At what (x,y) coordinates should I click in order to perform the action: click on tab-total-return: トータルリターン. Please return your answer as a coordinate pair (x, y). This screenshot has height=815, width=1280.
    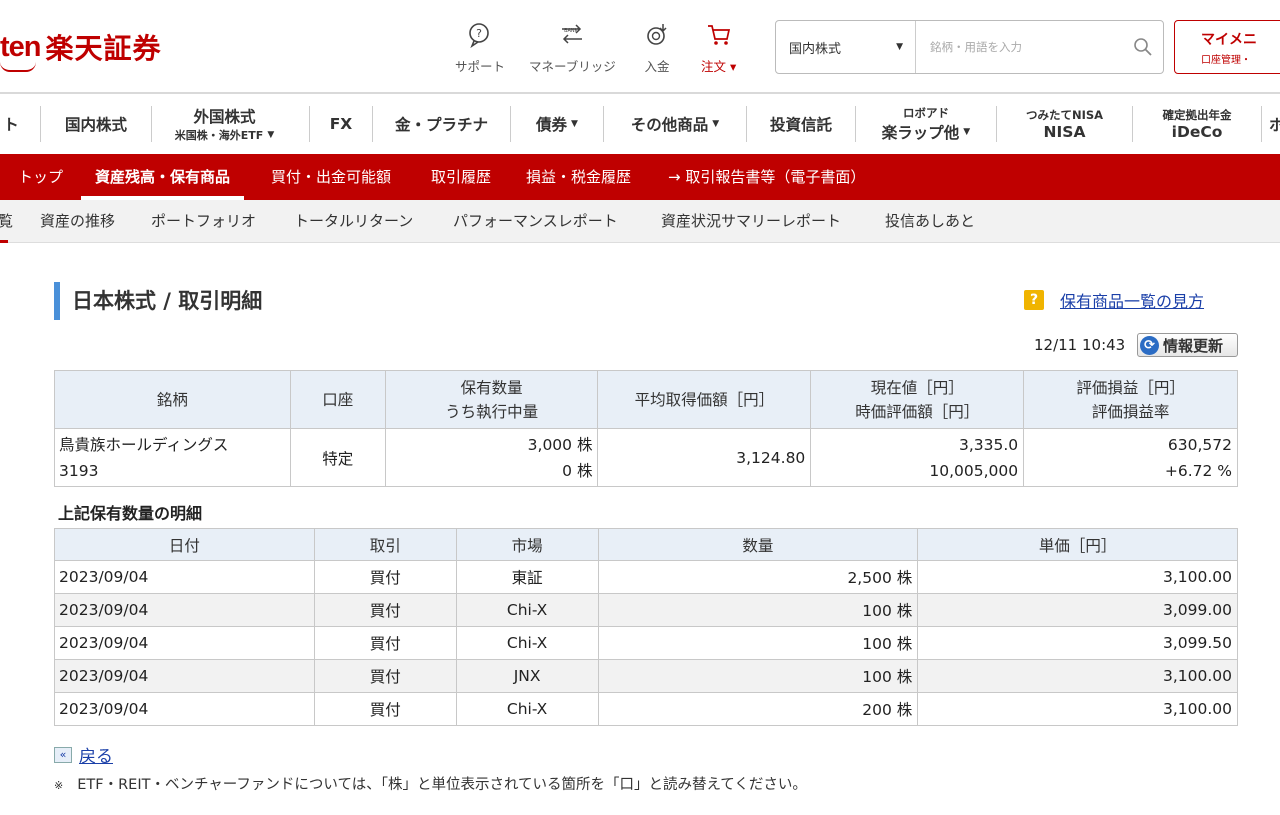
    Looking at the image, I should click on (353, 221).